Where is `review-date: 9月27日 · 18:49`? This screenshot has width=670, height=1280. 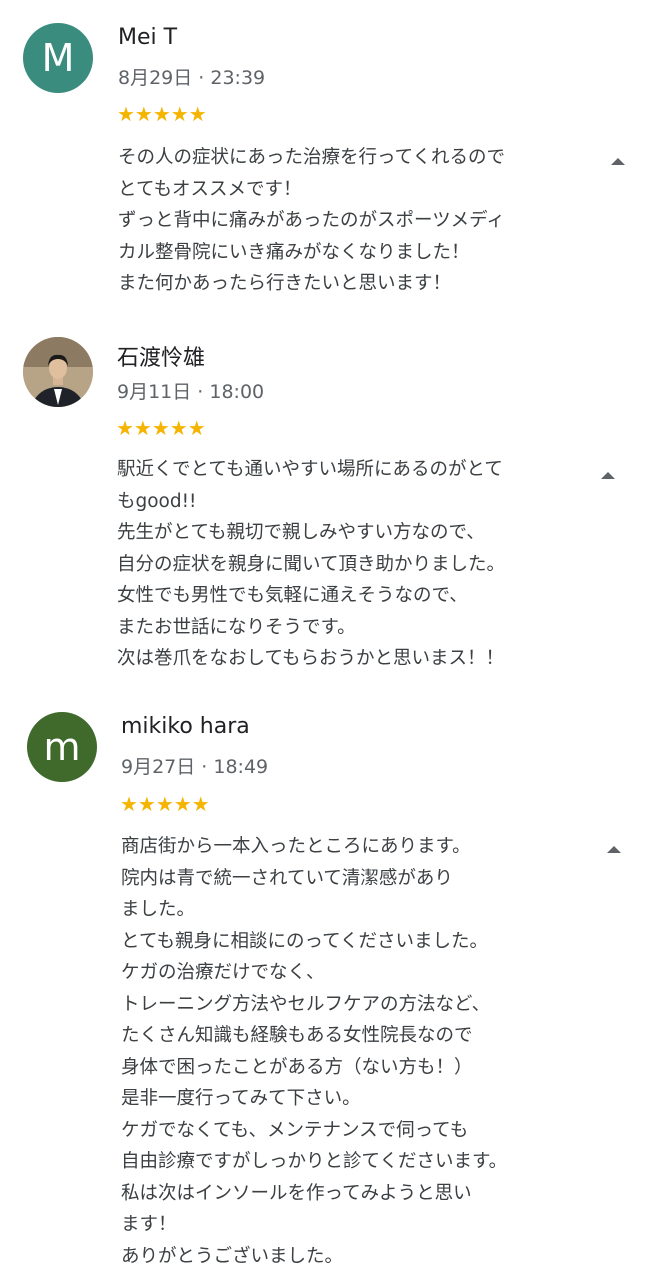
review-date: 9月27日 · 18:49 is located at coordinates (195, 767).